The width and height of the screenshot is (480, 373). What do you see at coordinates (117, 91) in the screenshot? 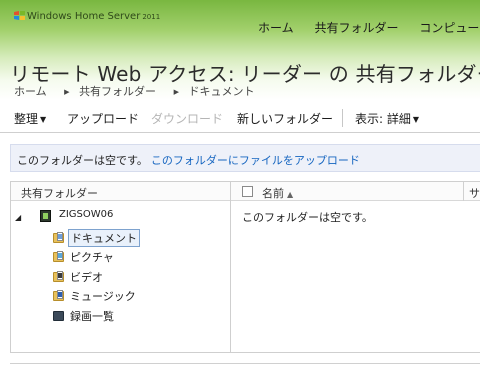
I see `breadcrumb-shared-folders: 共有フォルダー` at bounding box center [117, 91].